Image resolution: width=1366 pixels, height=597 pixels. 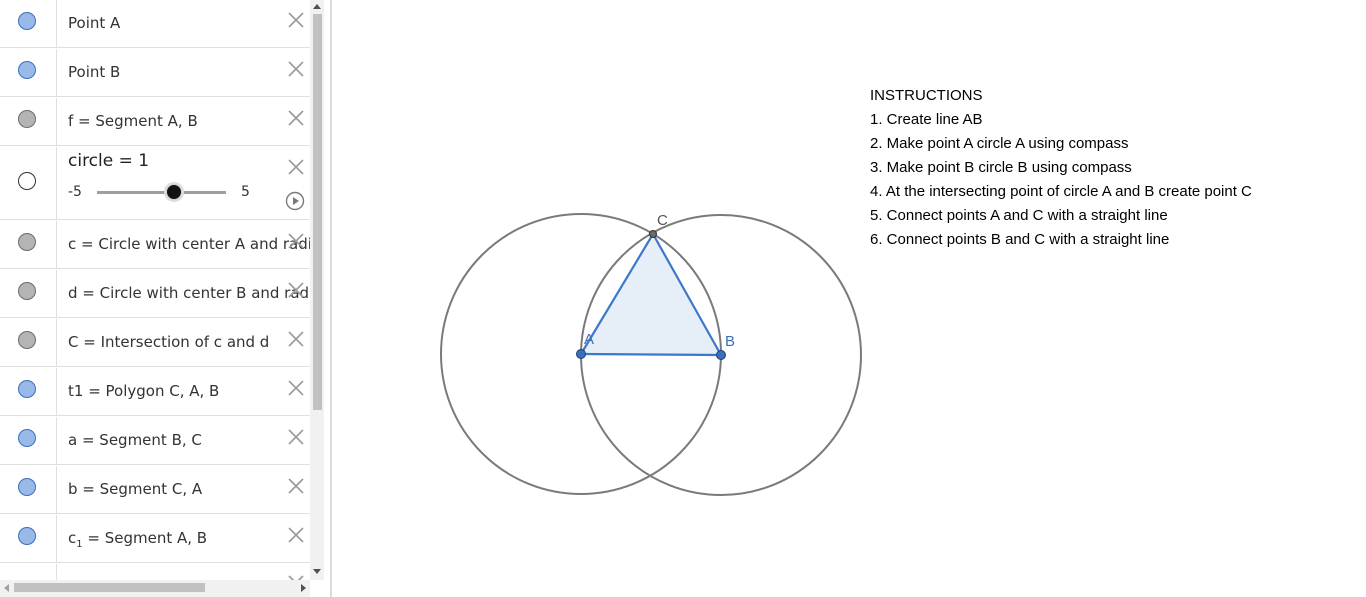 I want to click on instructions-title: INSTRUCTIONS, so click(x=926, y=95).